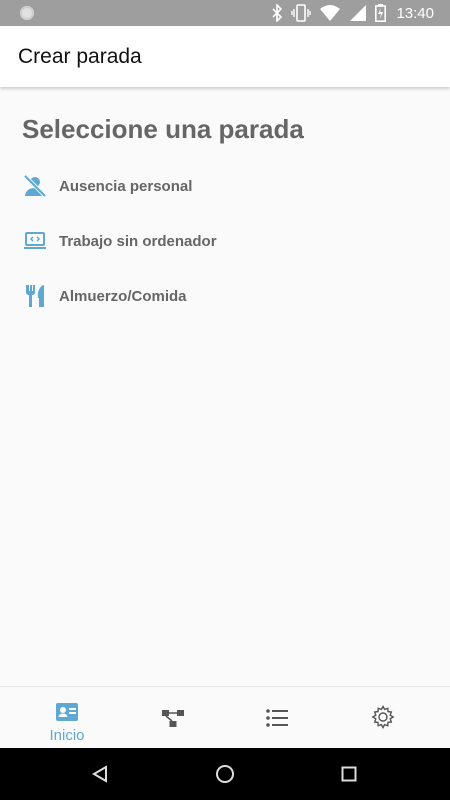 The image size is (450, 800). I want to click on status-bar: 13:40, so click(225, 13).